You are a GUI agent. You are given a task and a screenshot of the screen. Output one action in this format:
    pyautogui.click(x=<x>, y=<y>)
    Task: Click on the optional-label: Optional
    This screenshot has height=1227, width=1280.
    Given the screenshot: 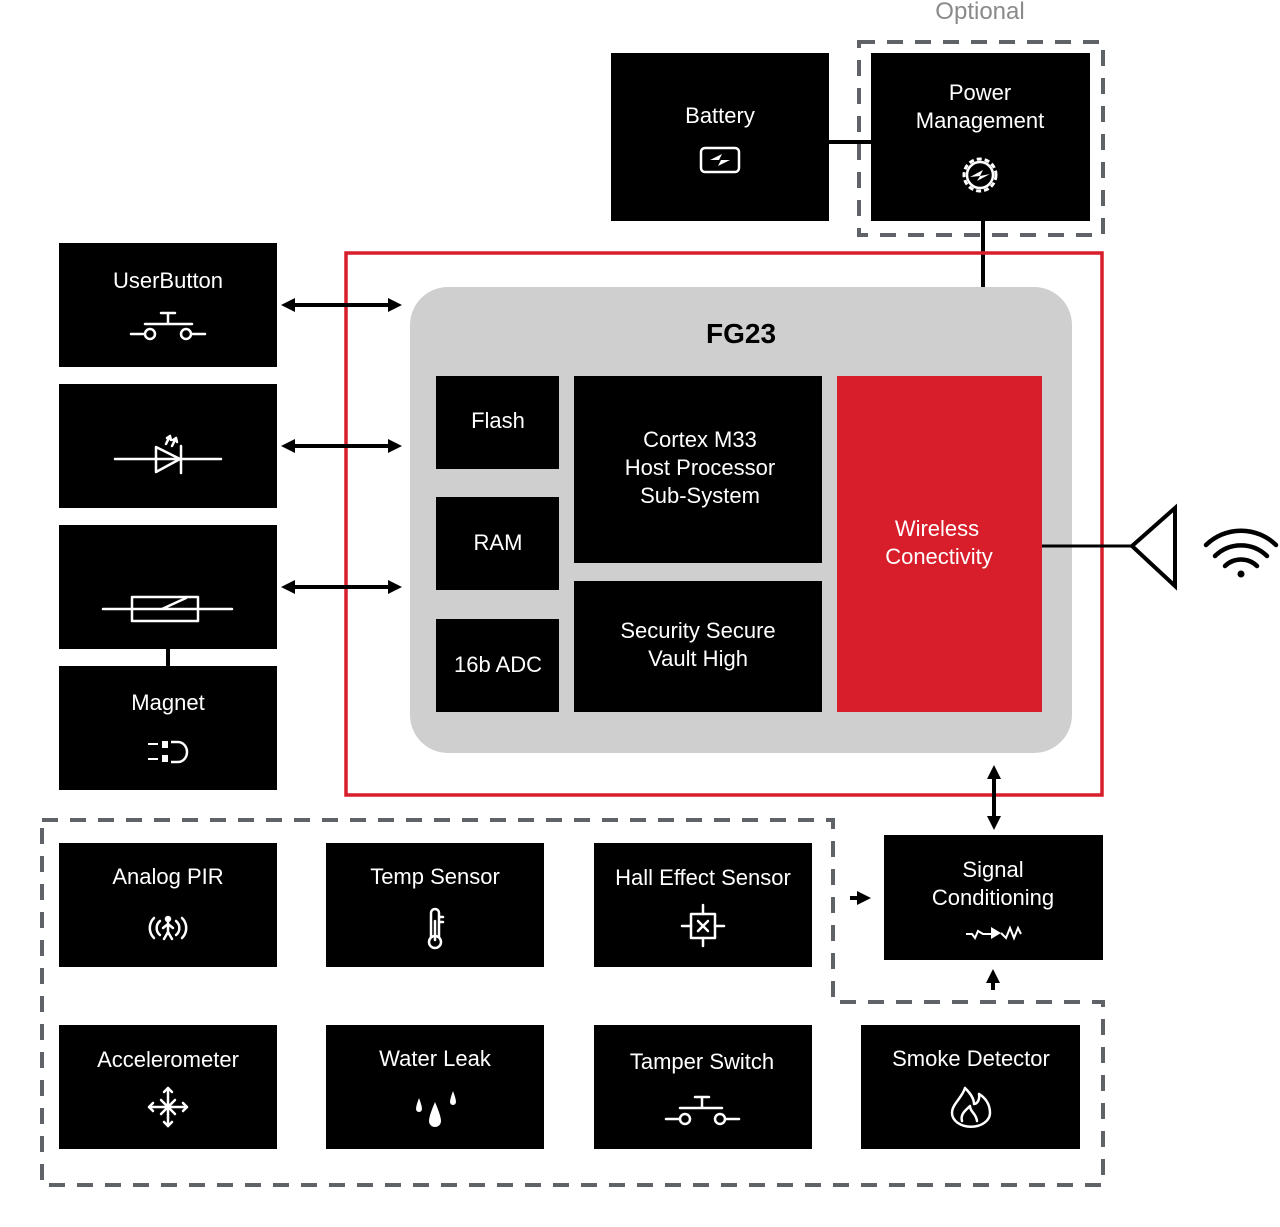 What is the action you would take?
    pyautogui.click(x=979, y=12)
    